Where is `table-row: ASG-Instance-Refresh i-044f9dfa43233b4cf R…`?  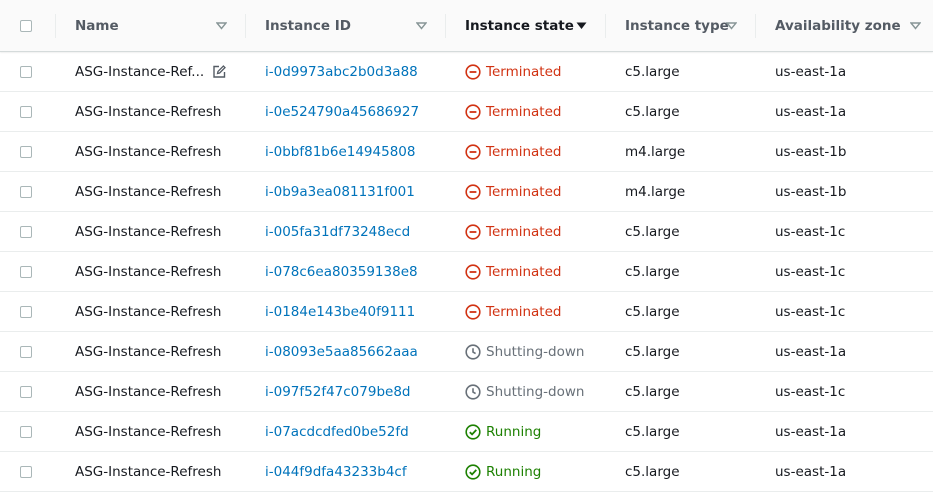 table-row: ASG-Instance-Refresh i-044f9dfa43233b4cf R… is located at coordinates (466, 472).